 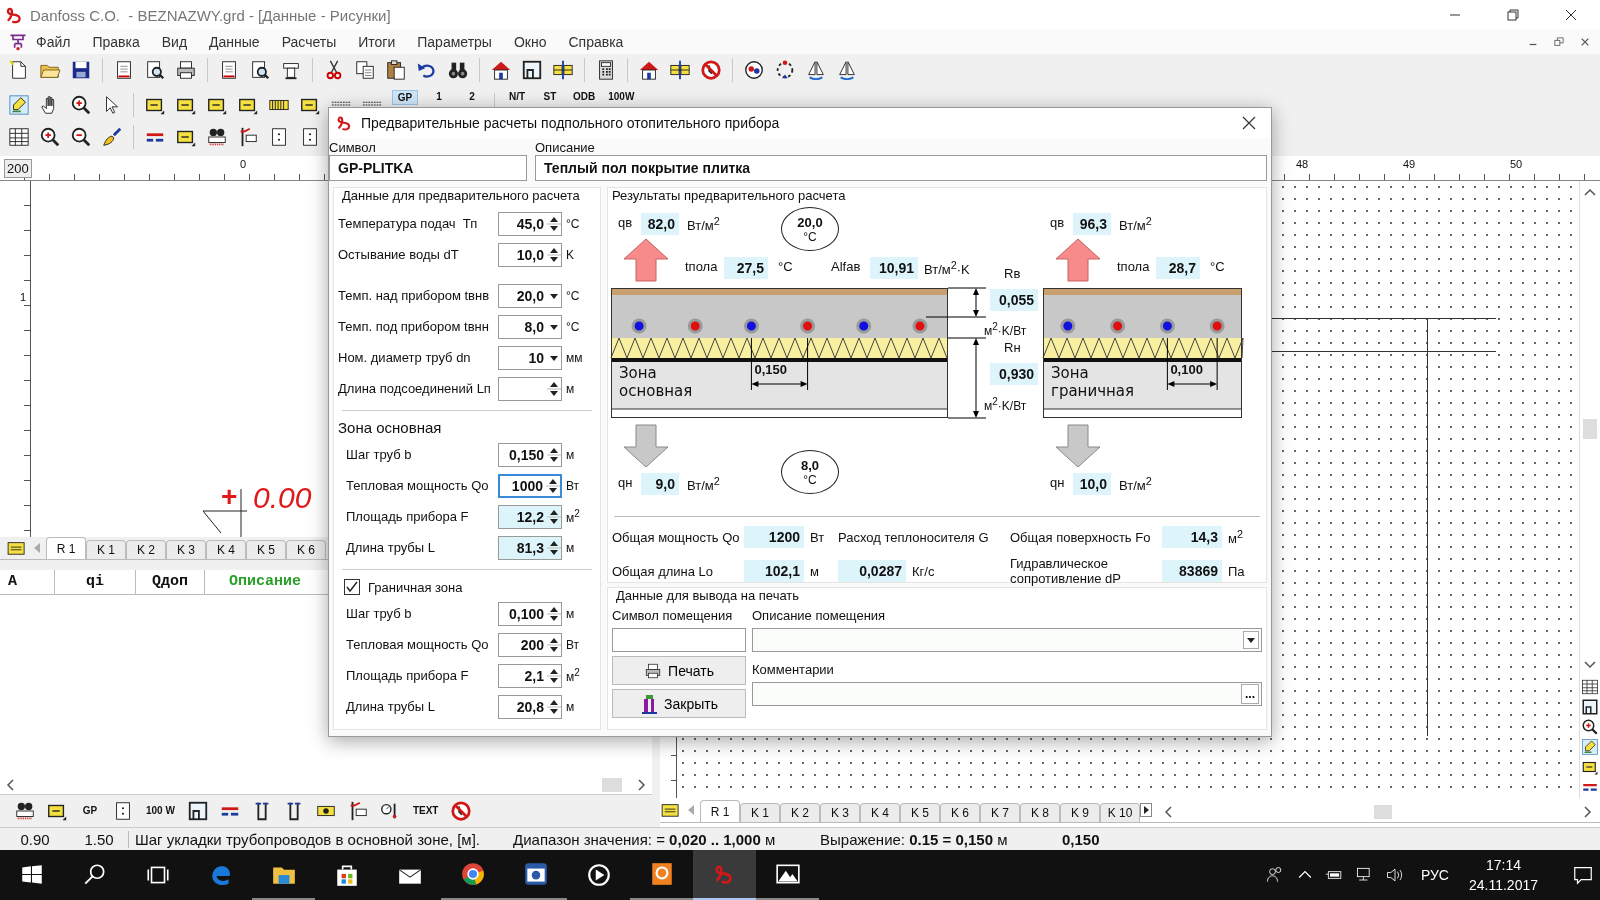 What do you see at coordinates (365, 70) in the screenshot?
I see `copy-icon` at bounding box center [365, 70].